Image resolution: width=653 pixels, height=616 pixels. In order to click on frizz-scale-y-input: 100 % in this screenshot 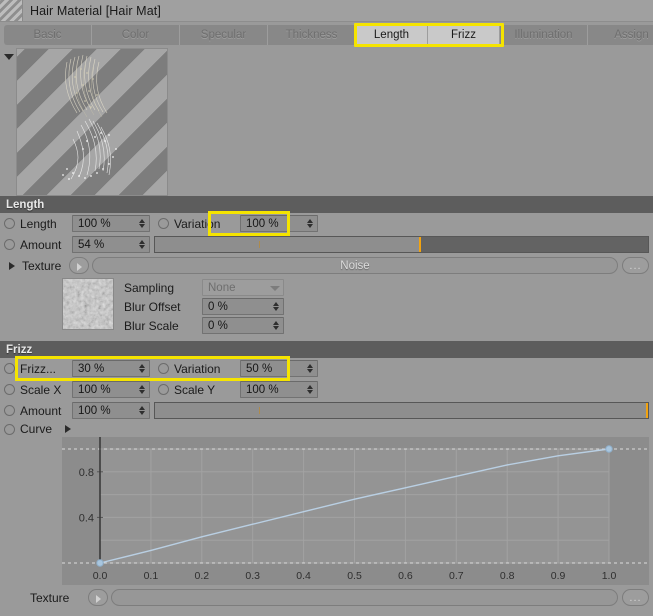, I will do `click(279, 389)`.